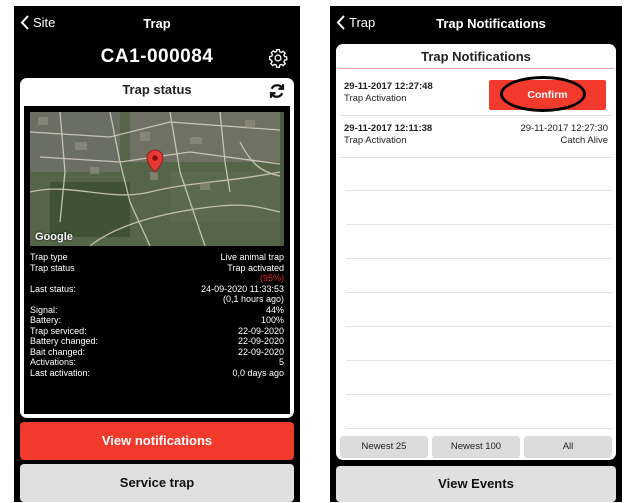 This screenshot has width=629, height=503. What do you see at coordinates (49, 257) in the screenshot?
I see `label: Trap type` at bounding box center [49, 257].